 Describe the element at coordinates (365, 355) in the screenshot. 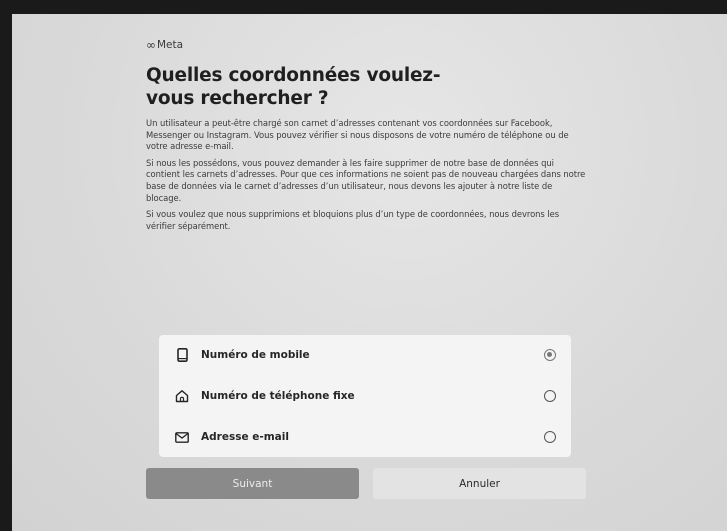

I see `option-mobile-number: Numéro de mobile` at that location.